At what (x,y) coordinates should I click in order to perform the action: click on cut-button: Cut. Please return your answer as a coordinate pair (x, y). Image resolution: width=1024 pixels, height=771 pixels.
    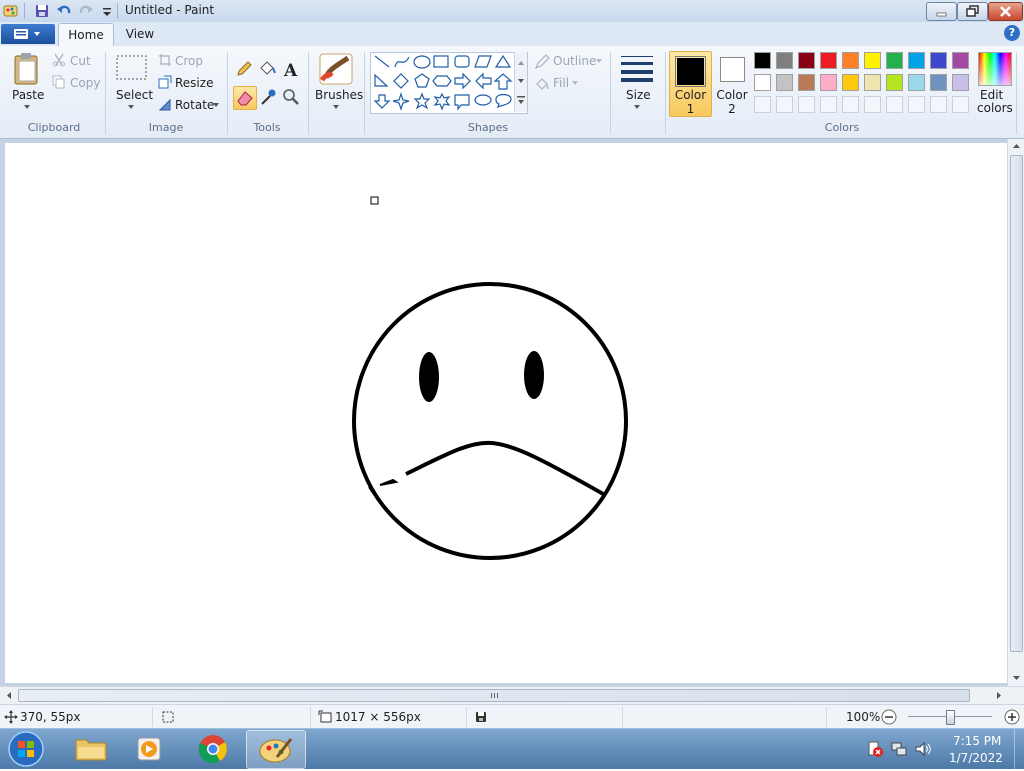
    Looking at the image, I should click on (80, 61).